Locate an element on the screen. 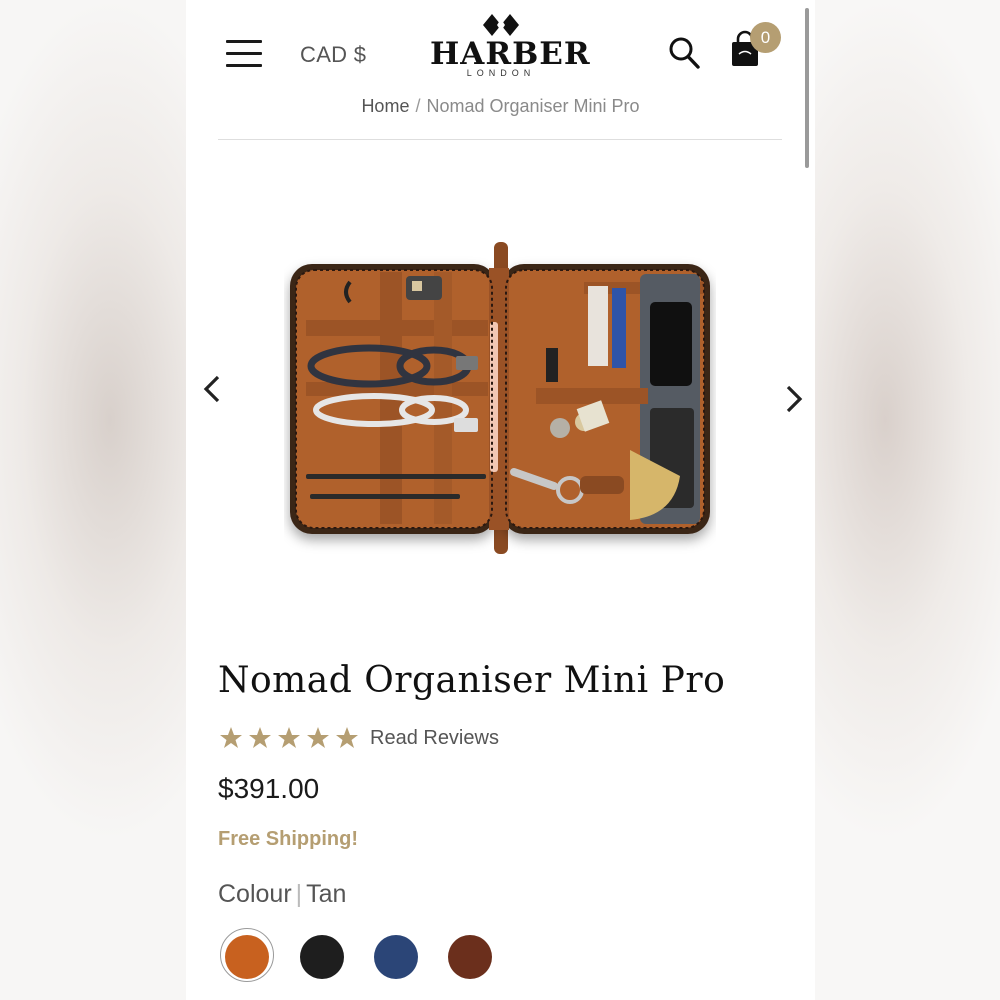  colour-selection-label: Colour | Tan is located at coordinates (282, 894).